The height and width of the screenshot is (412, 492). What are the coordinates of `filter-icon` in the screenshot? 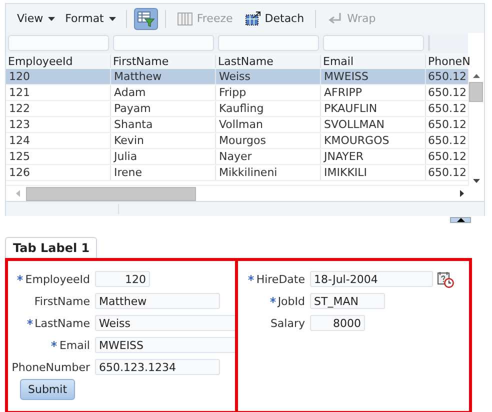 It's located at (145, 18).